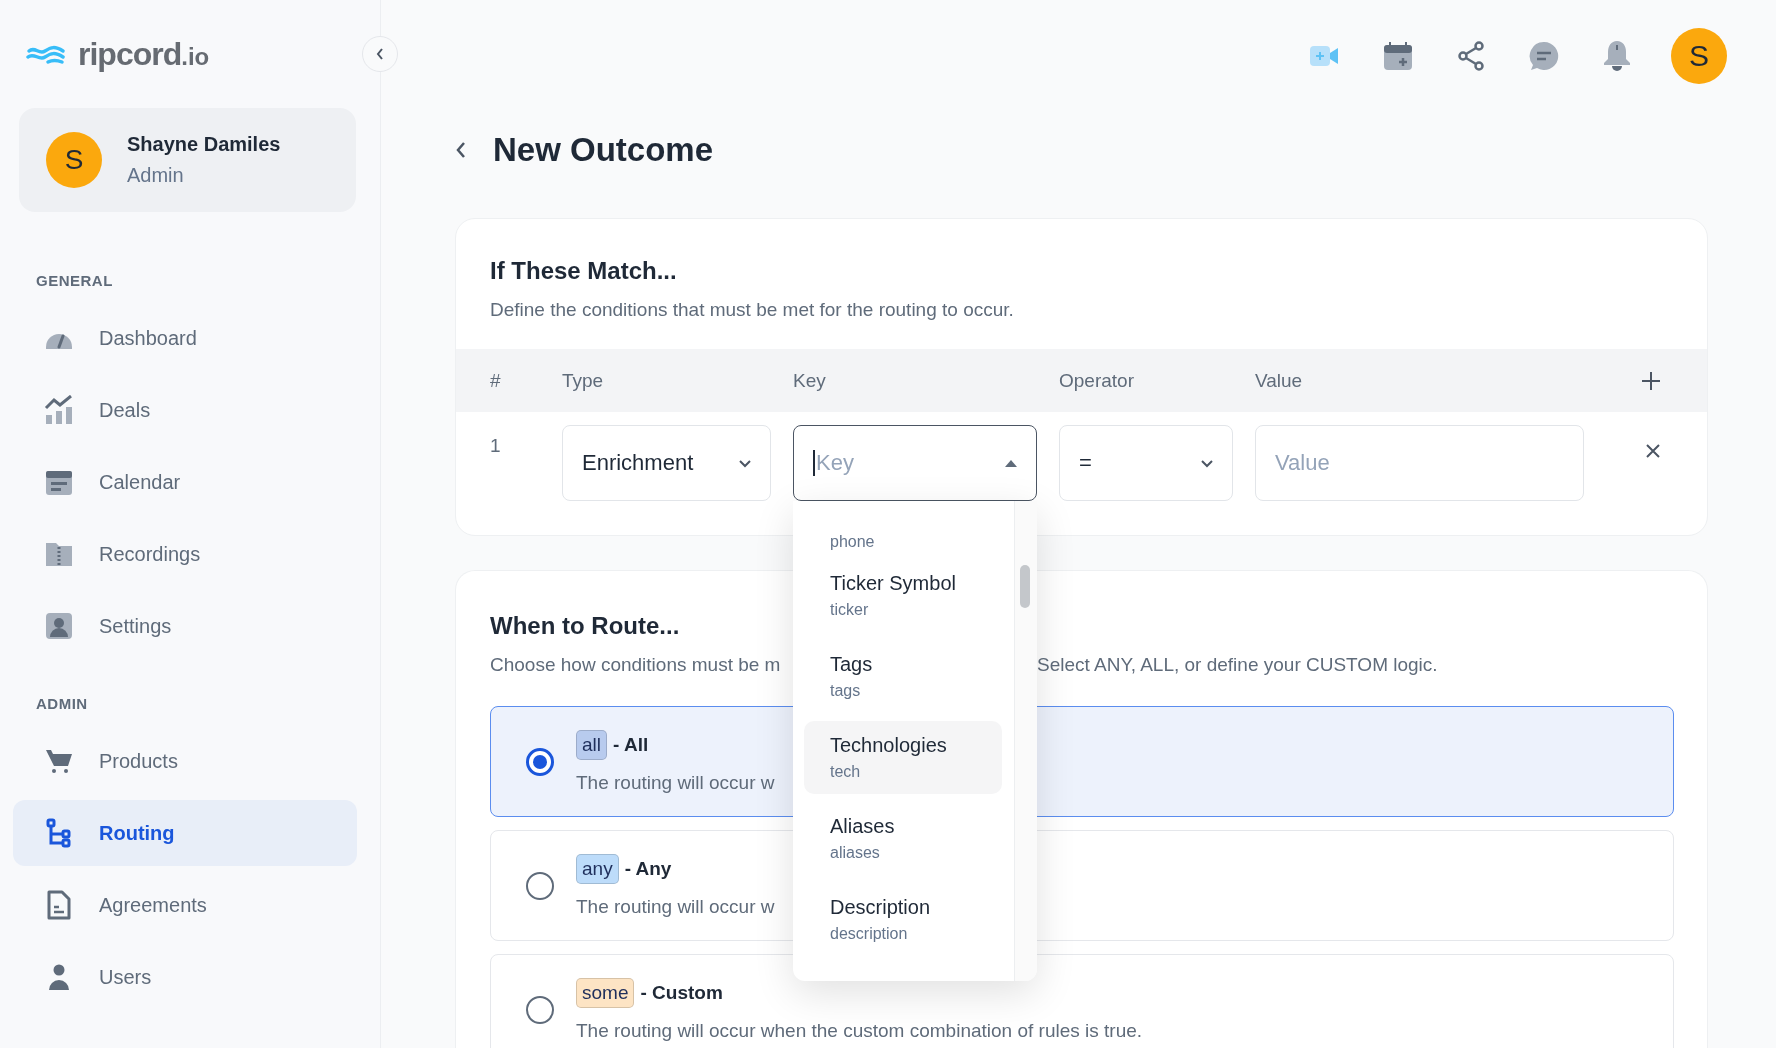  Describe the element at coordinates (204, 144) in the screenshot. I see `user-name: Shayne Damiles` at that location.